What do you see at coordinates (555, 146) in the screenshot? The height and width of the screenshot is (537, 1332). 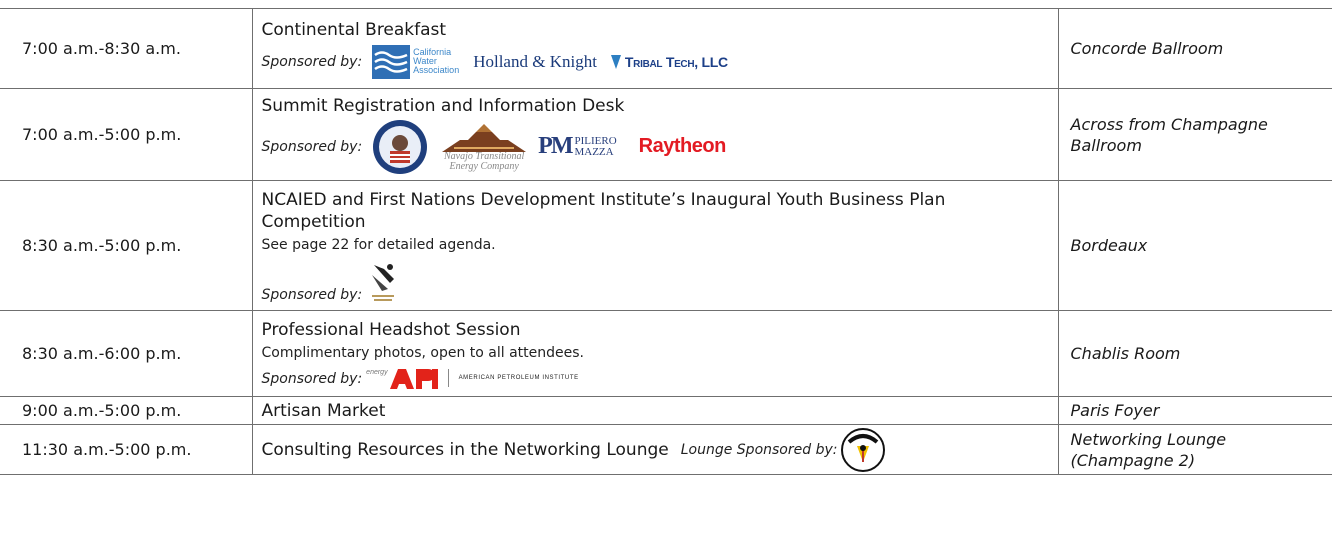 I see `piliero-mazza-mark: PM` at bounding box center [555, 146].